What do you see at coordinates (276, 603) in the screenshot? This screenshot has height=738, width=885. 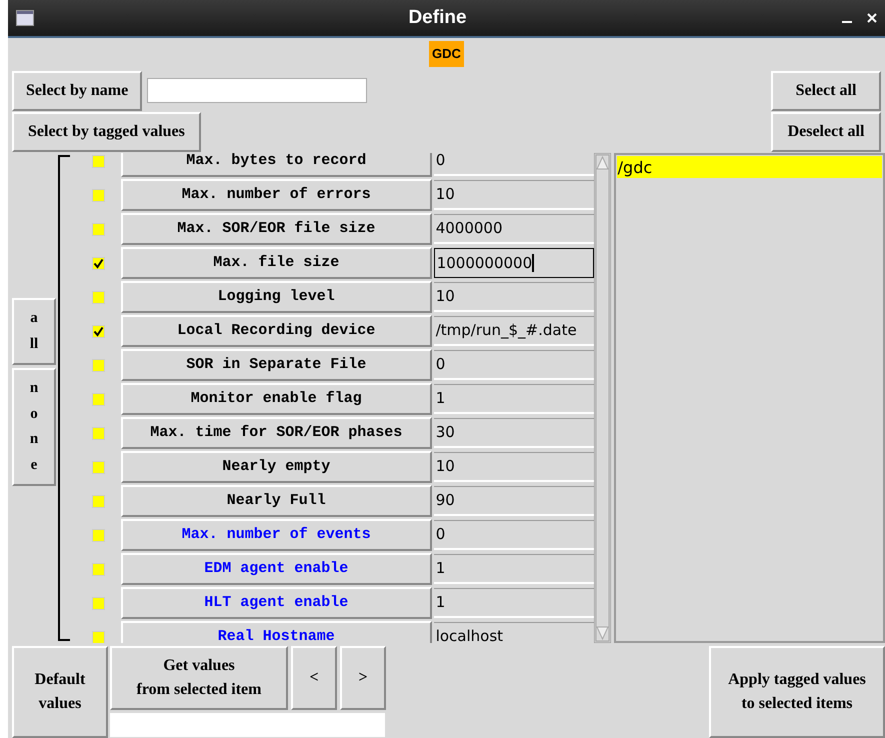 I see `parameter-button: HLT agent enable` at bounding box center [276, 603].